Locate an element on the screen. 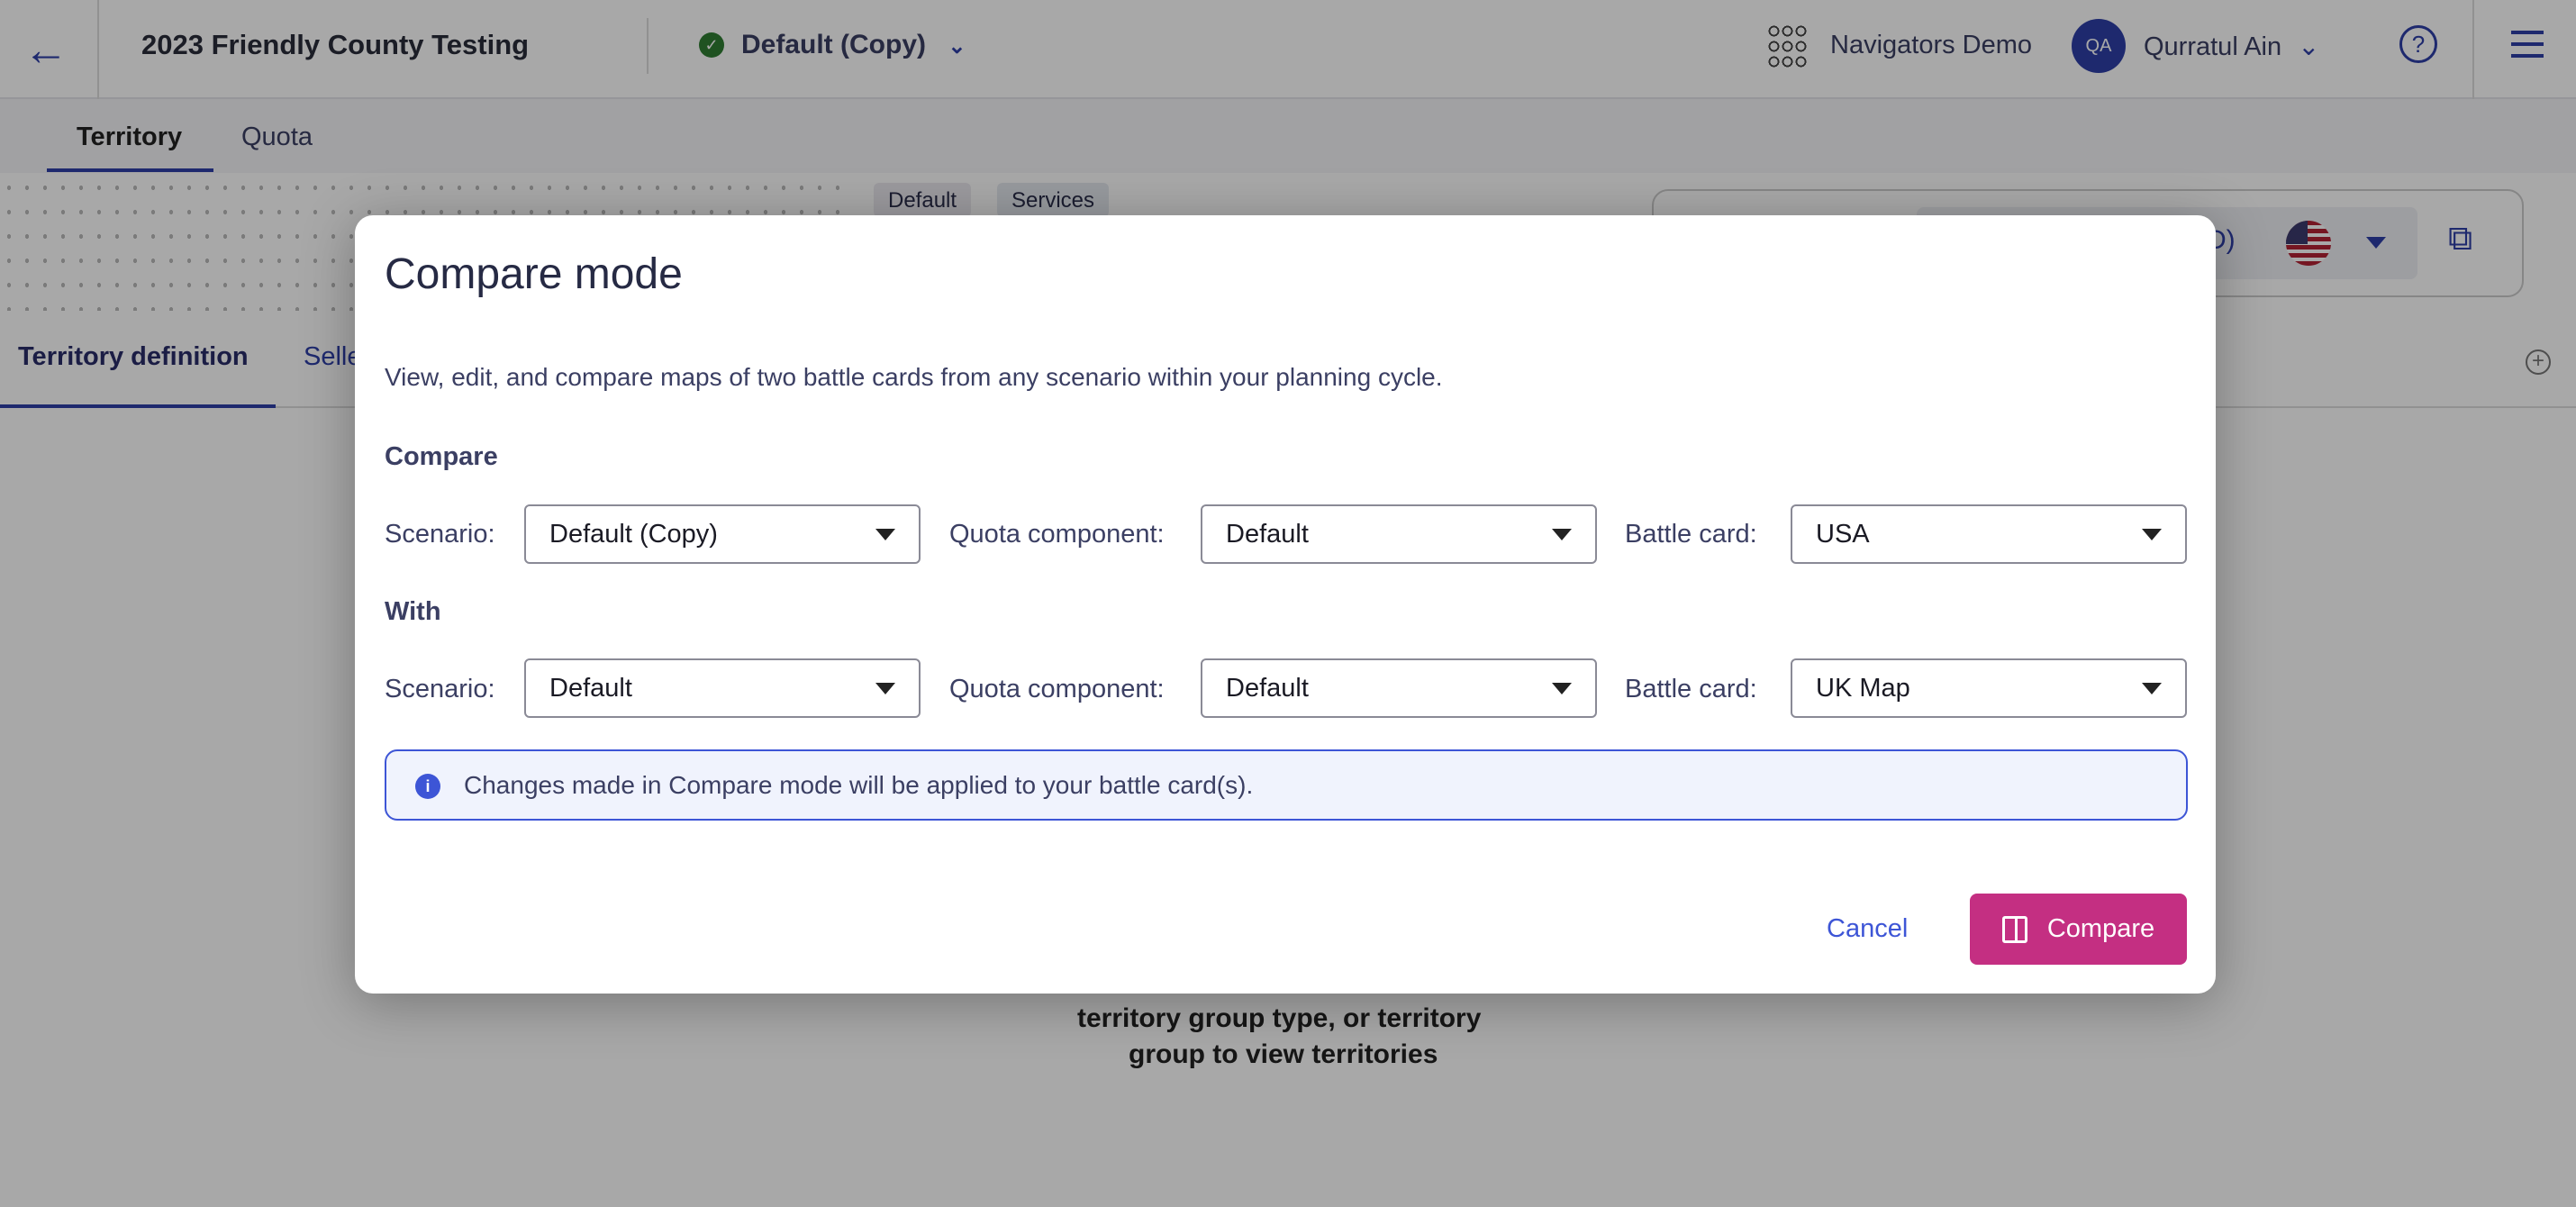  select-value: Default (Copy) is located at coordinates (633, 534).